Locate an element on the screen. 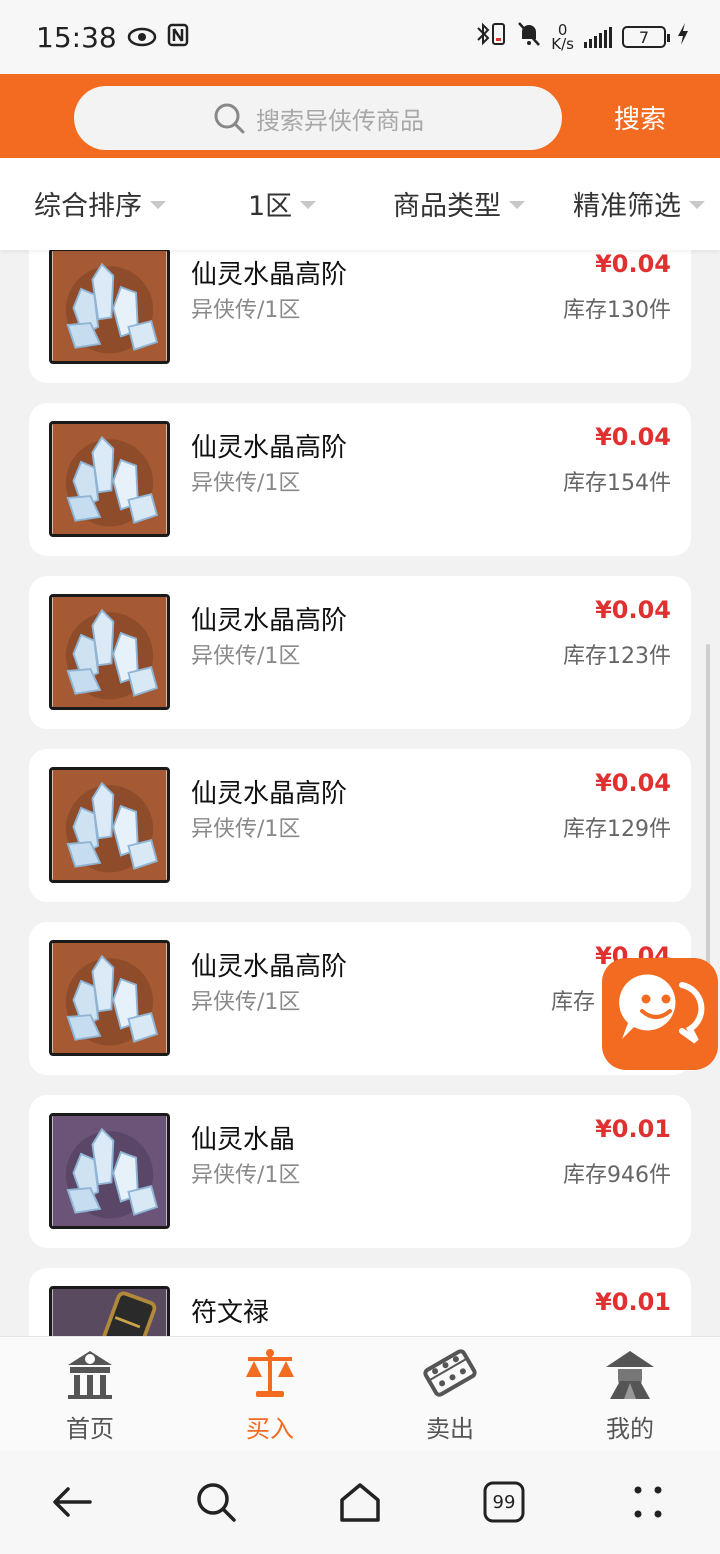 The image size is (720, 1554). product-card: 仙灵水晶高阶 异侠传/1区 ¥0.04 库存123件 is located at coordinates (360, 652).